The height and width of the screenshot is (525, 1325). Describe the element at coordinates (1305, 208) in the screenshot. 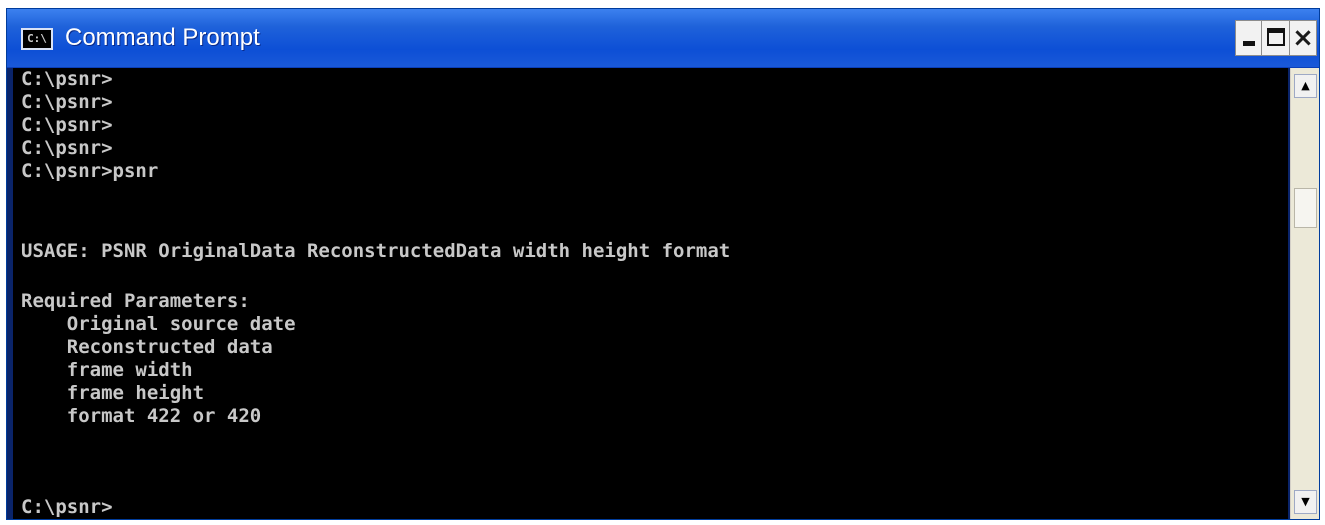

I see `scroll-thumb` at that location.